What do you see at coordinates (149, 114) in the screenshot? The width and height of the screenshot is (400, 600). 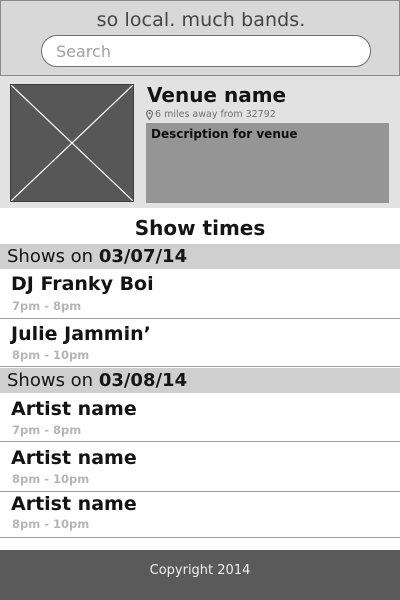 I see `location-pin-icon` at bounding box center [149, 114].